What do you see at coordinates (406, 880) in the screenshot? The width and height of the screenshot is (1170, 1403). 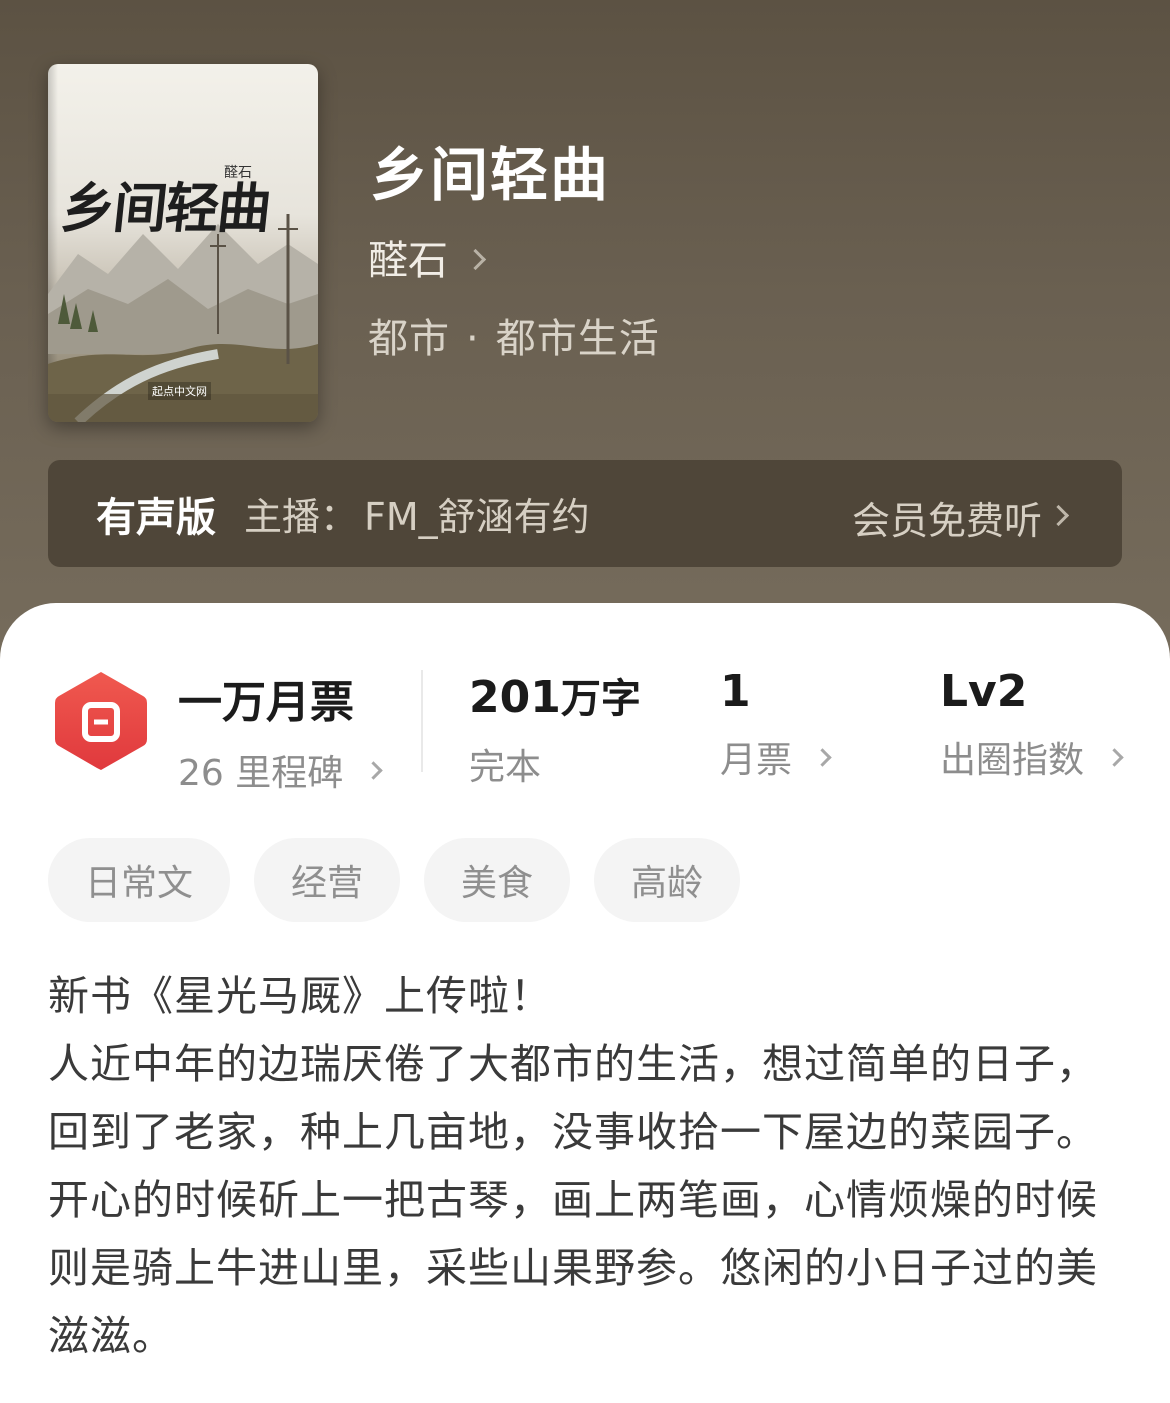 I see `tag-list: 日常文 经营 美食 高龄` at bounding box center [406, 880].